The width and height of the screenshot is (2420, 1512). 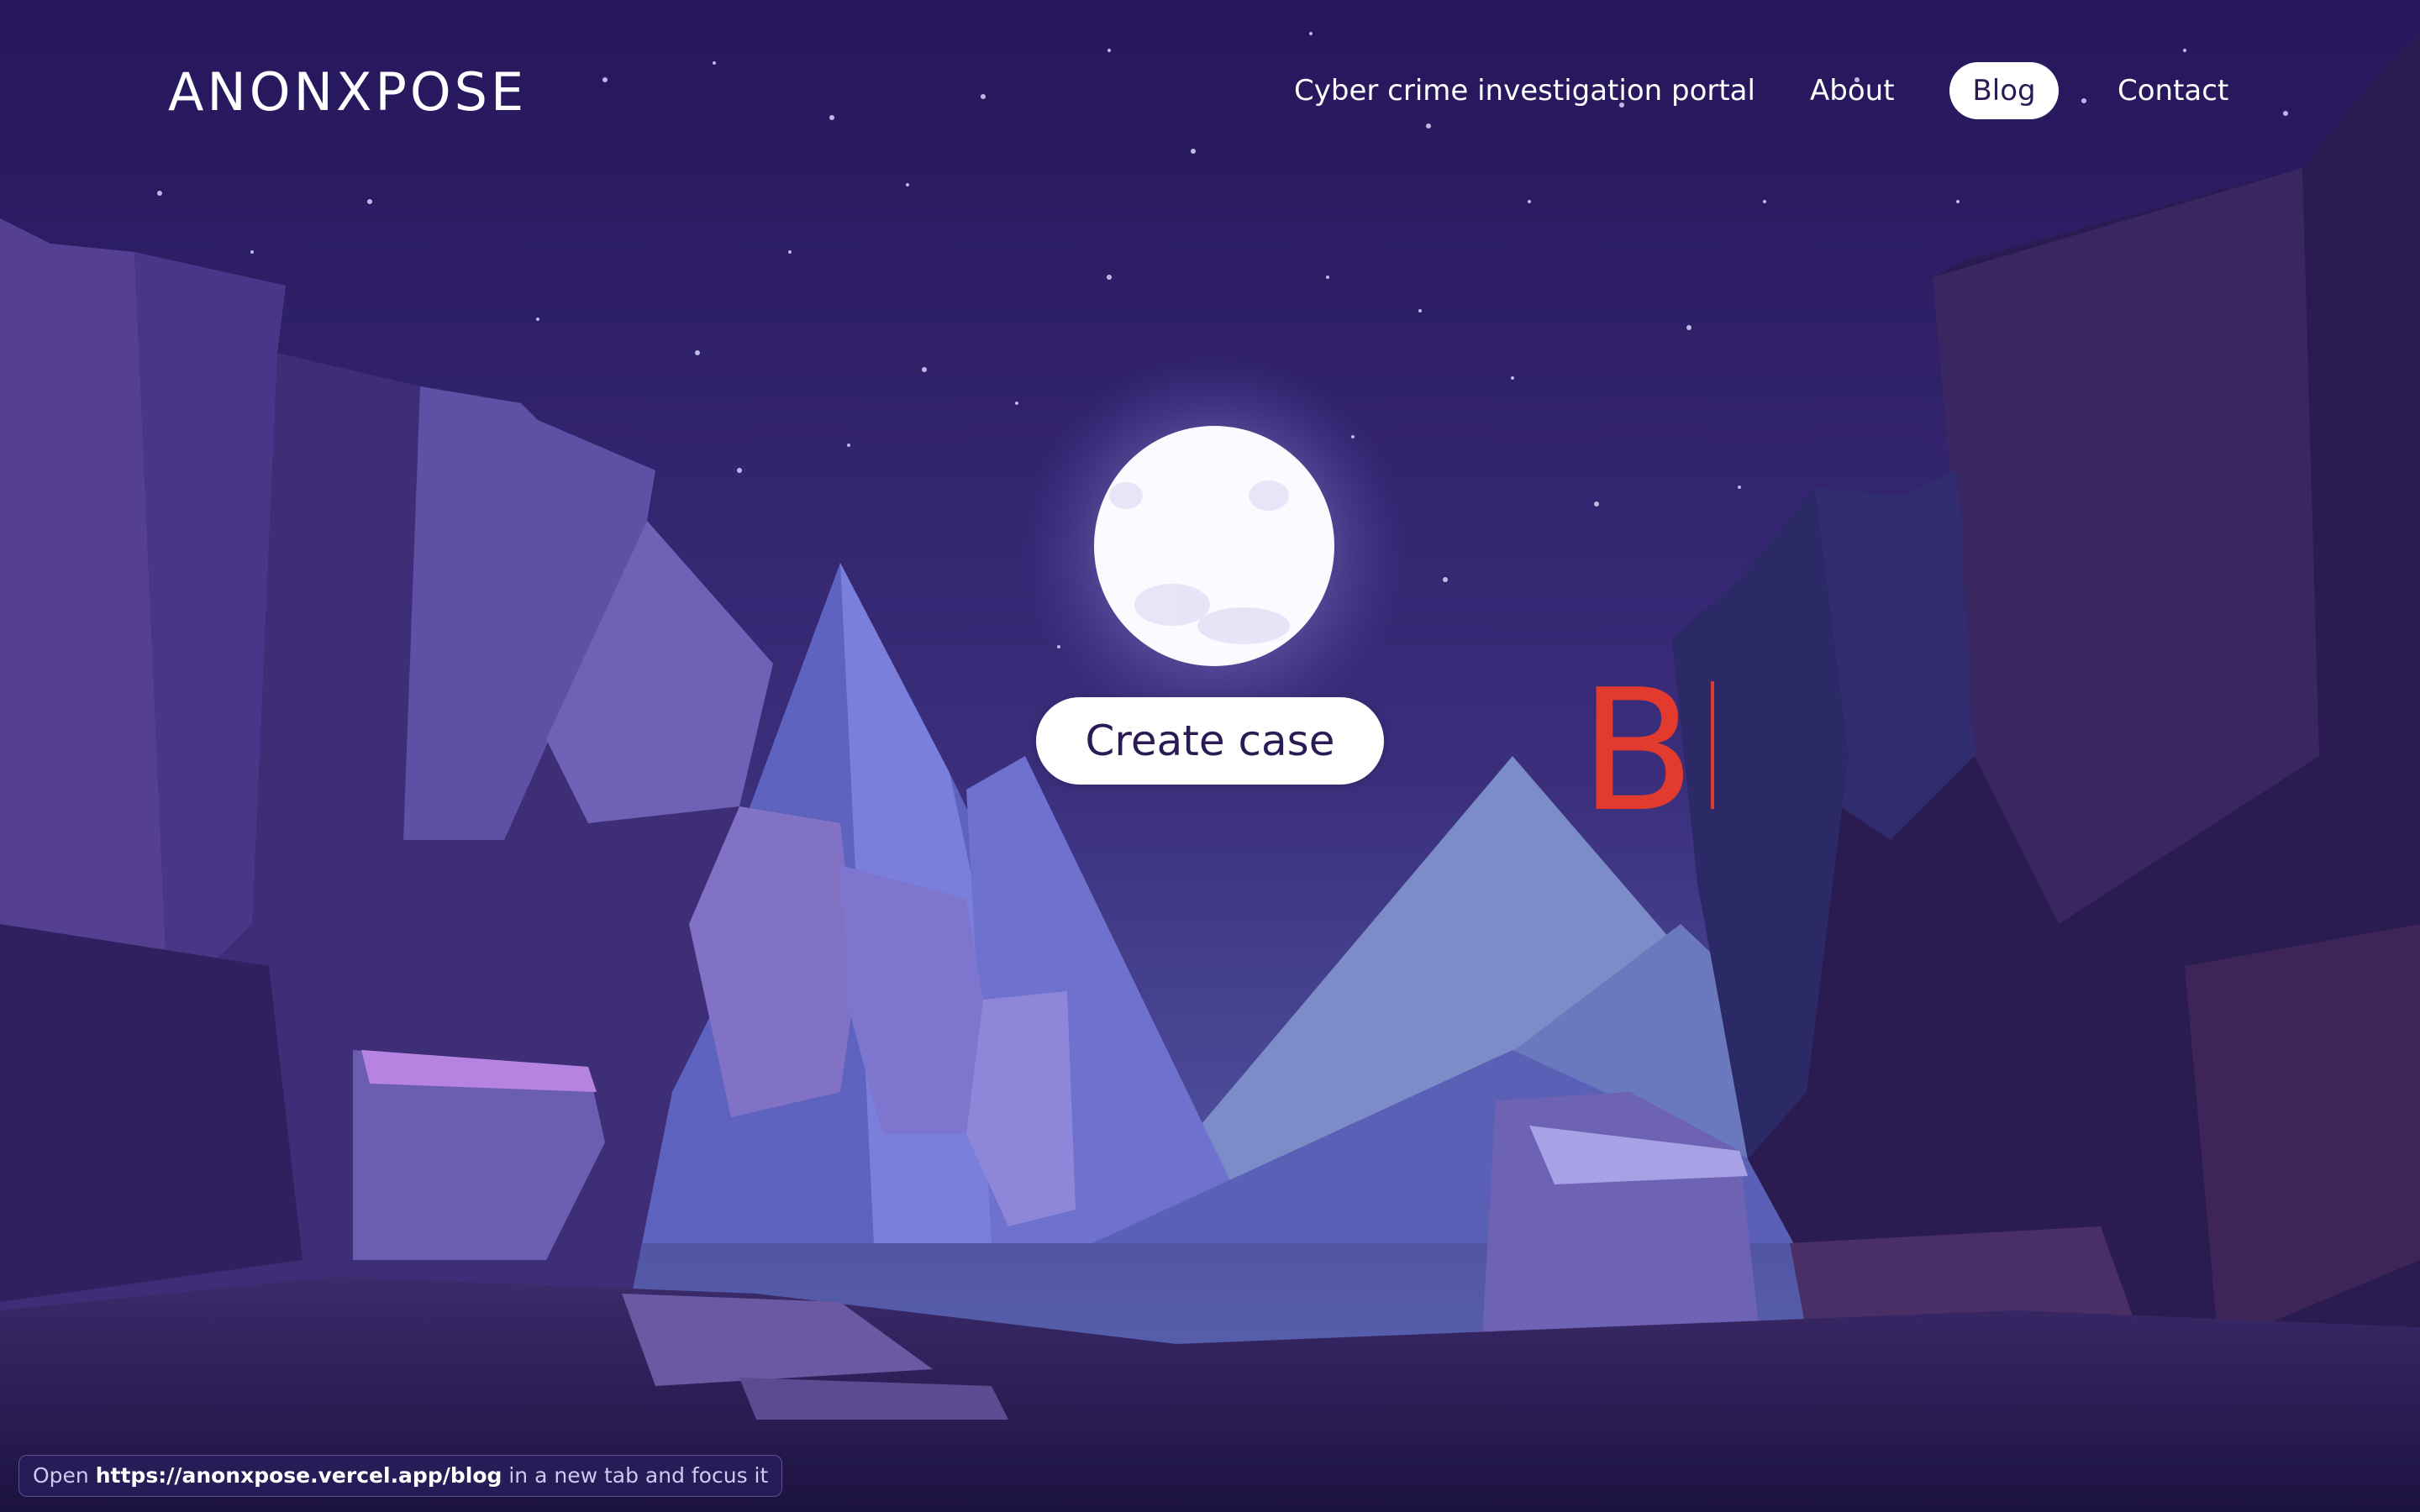 What do you see at coordinates (61, 1475) in the screenshot?
I see `status-prefix: Open` at bounding box center [61, 1475].